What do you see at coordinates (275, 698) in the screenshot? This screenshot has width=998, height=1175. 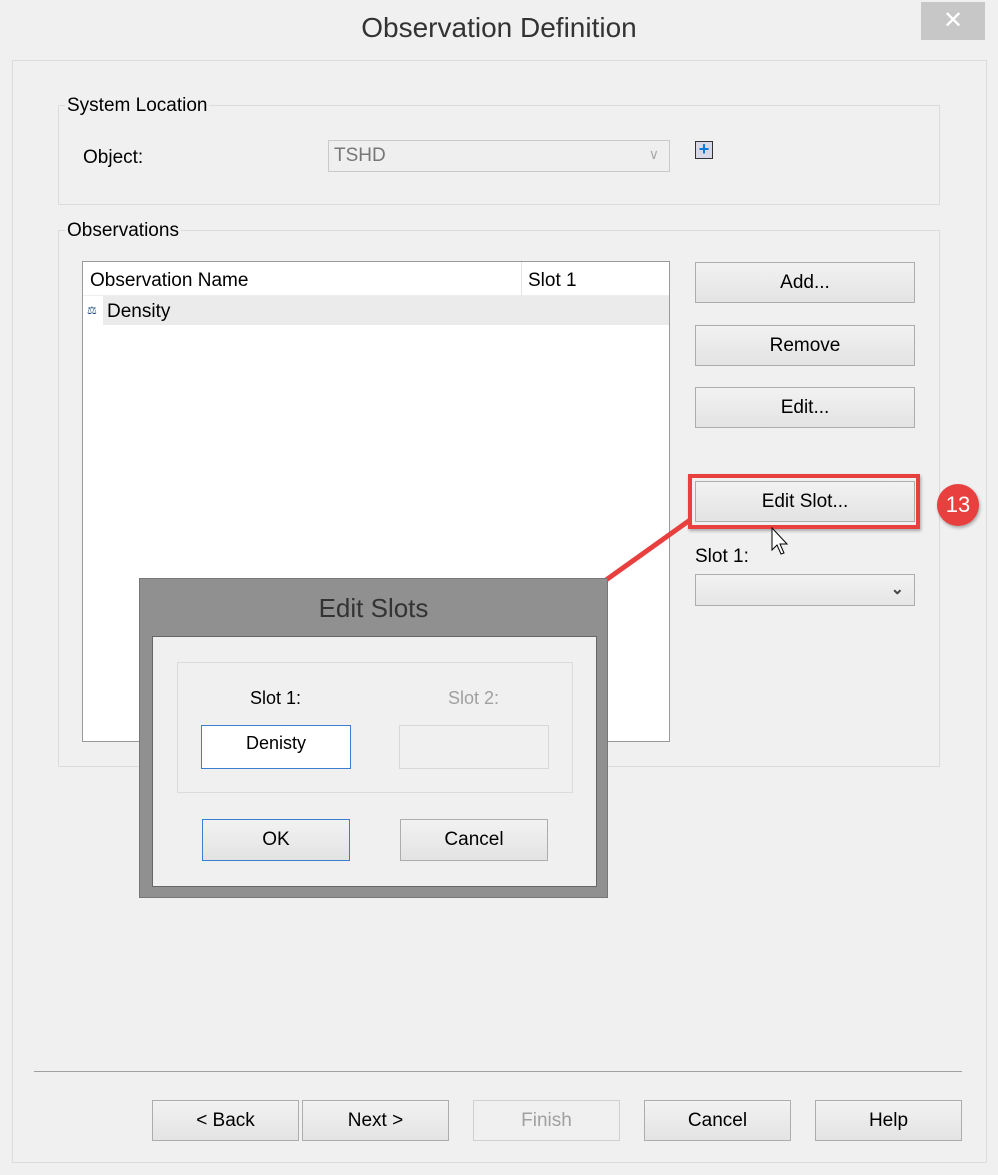 I see `slot1-edit-label: Slot 1:` at bounding box center [275, 698].